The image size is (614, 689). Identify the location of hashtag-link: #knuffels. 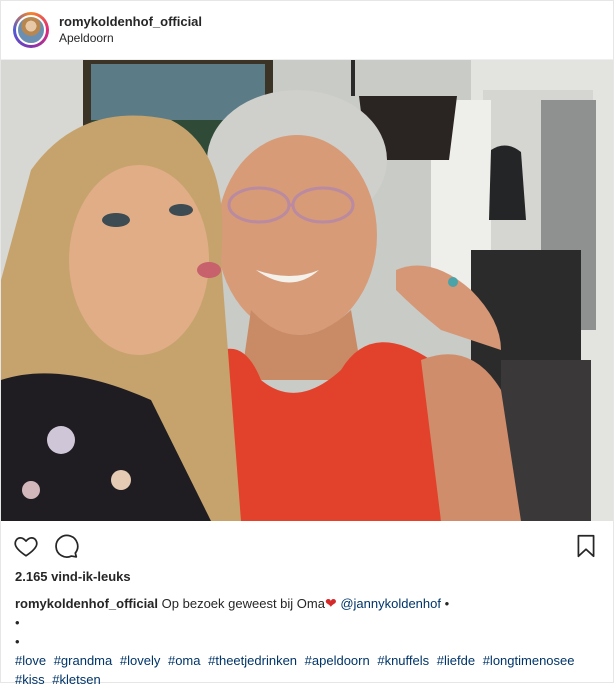
(403, 660).